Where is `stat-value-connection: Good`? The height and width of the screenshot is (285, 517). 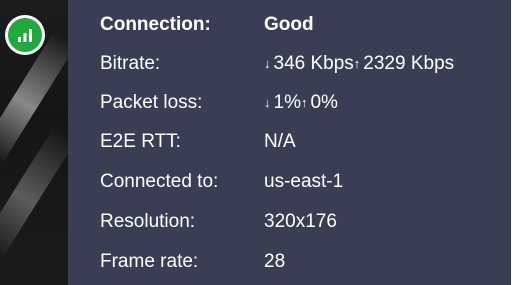
stat-value-connection: Good is located at coordinates (289, 24).